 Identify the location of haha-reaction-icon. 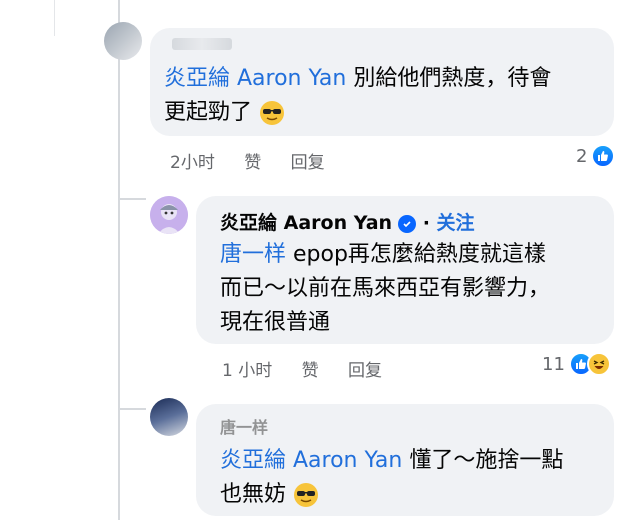
(598, 364).